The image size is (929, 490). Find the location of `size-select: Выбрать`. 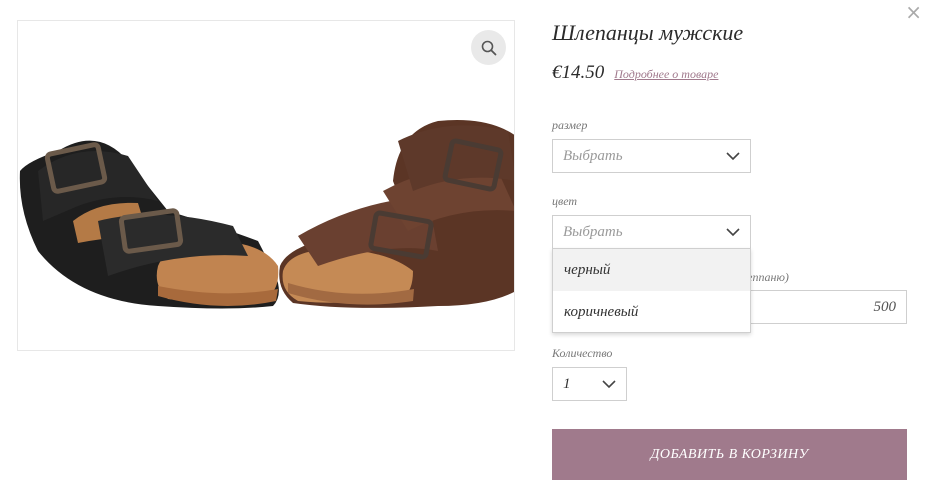

size-select: Выбрать is located at coordinates (651, 156).